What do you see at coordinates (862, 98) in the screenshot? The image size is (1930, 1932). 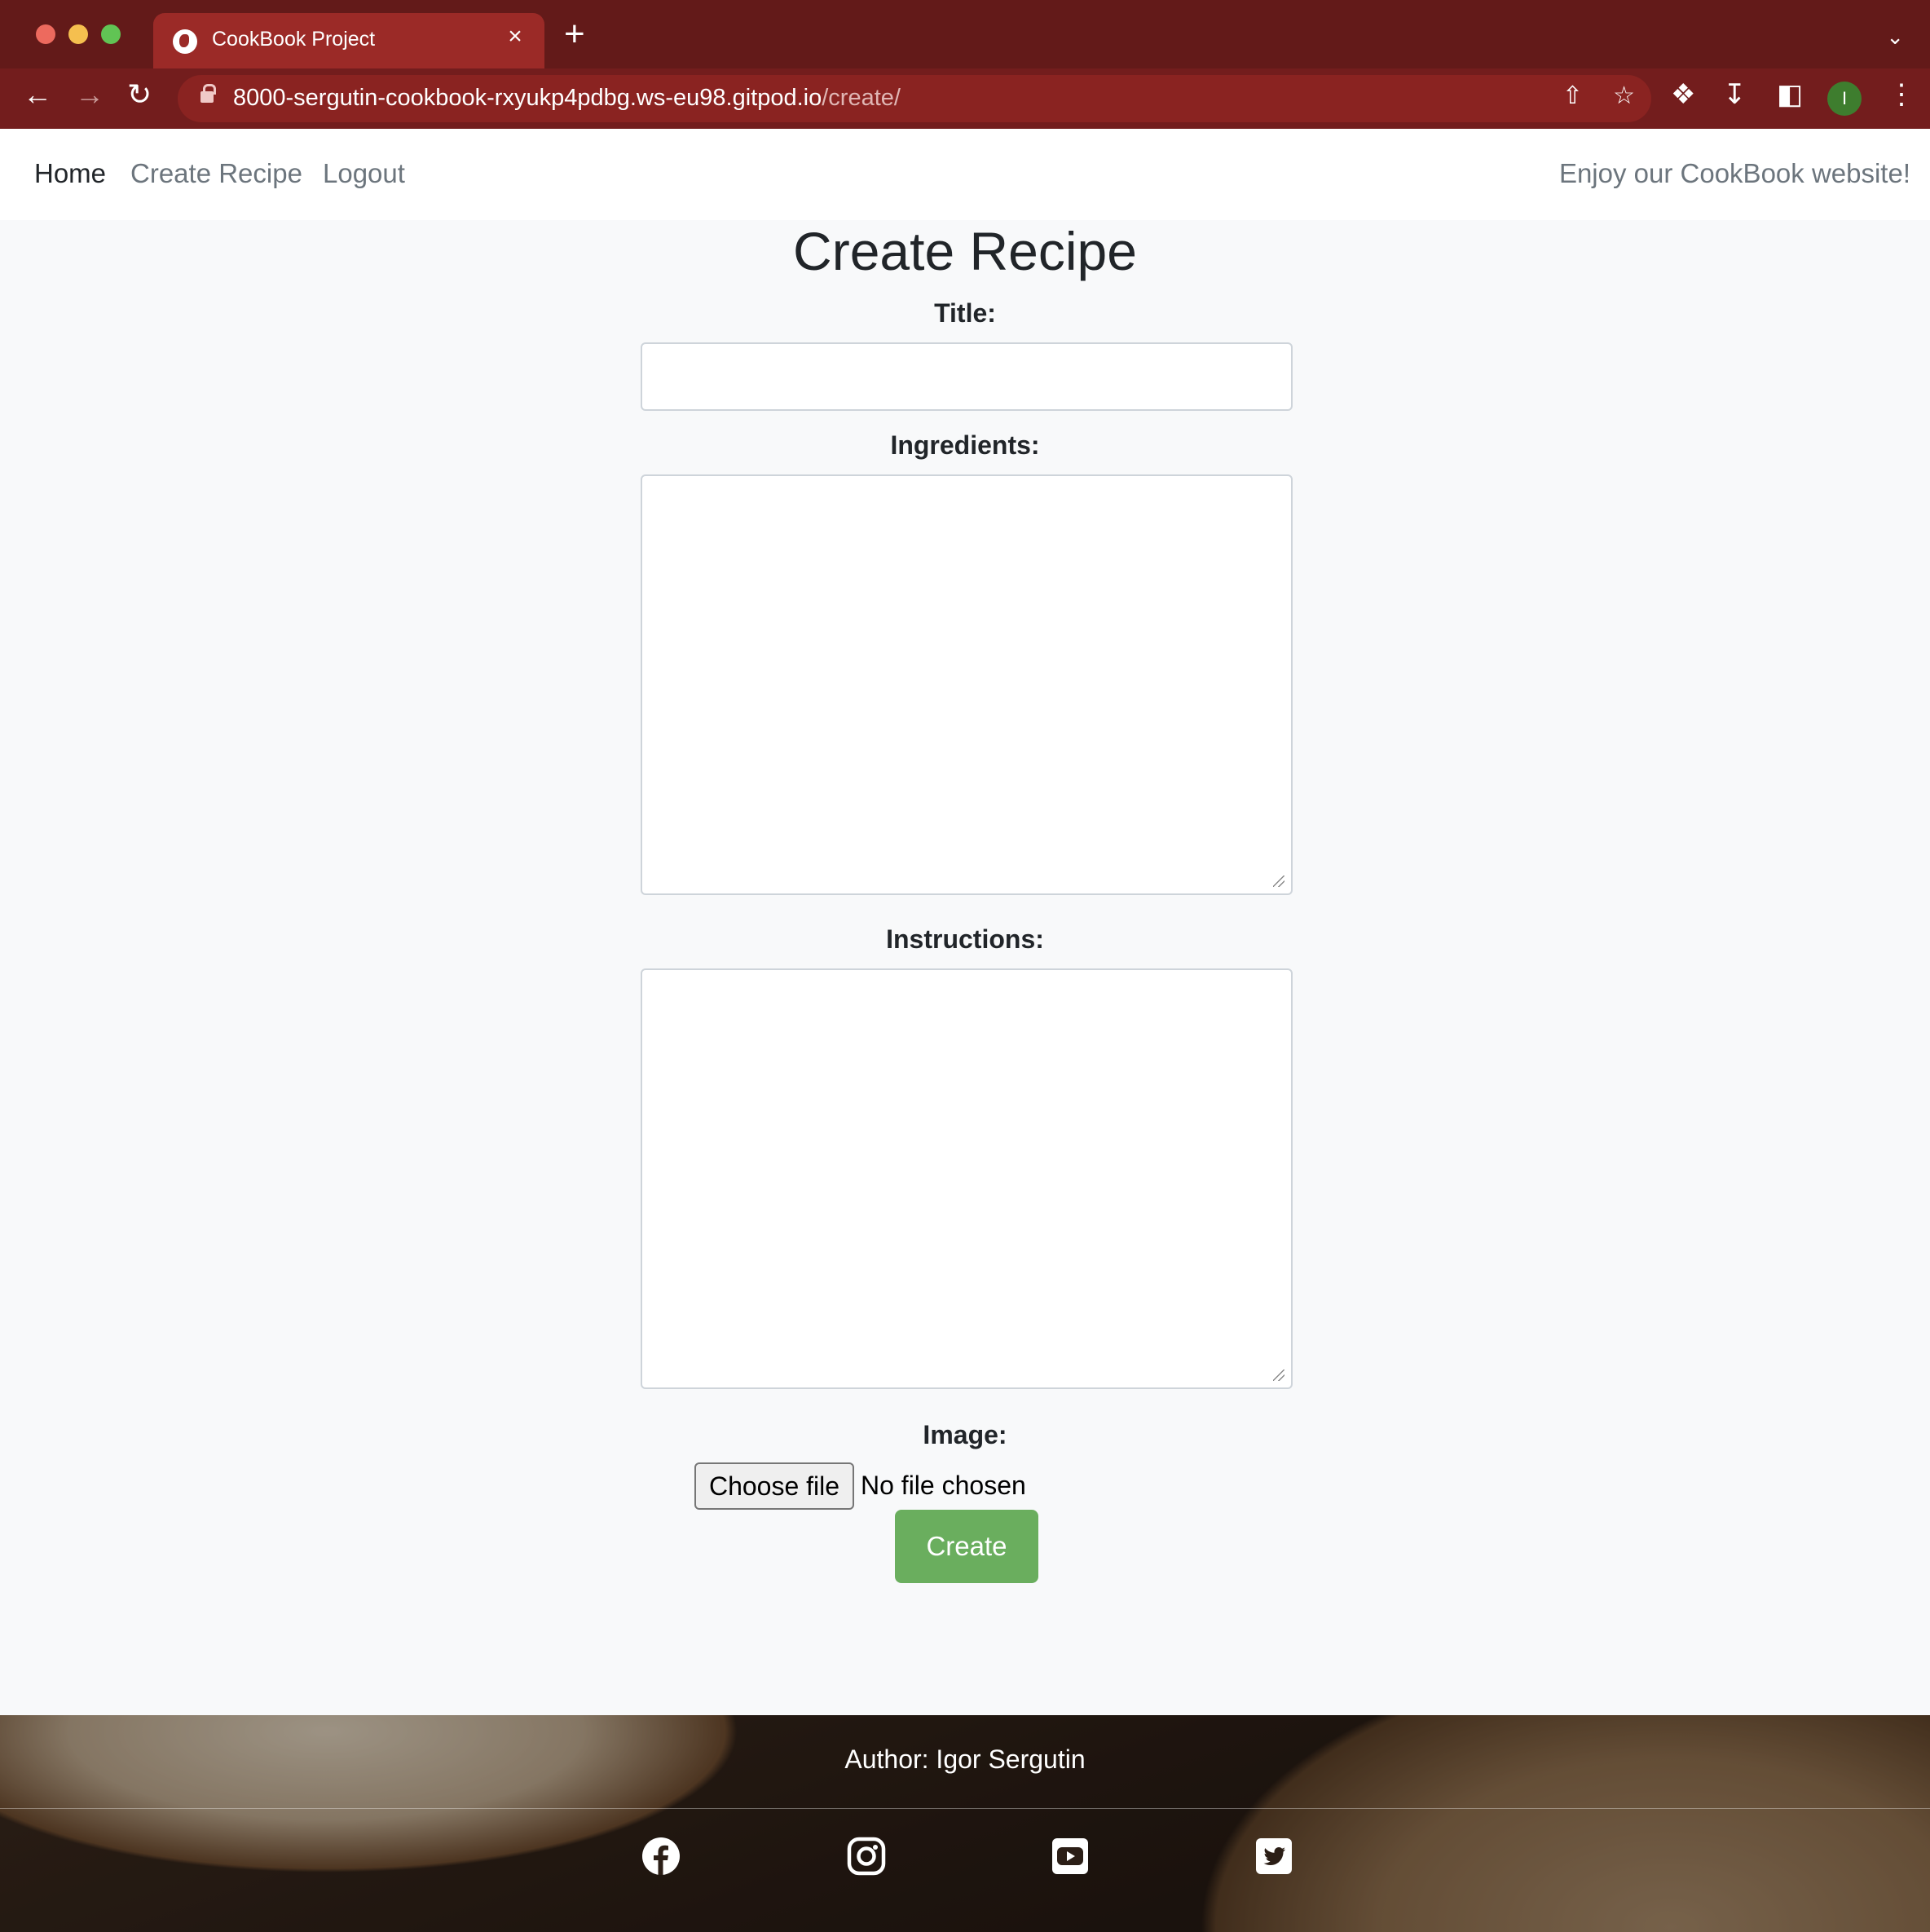 I see `url-path: /create/` at bounding box center [862, 98].